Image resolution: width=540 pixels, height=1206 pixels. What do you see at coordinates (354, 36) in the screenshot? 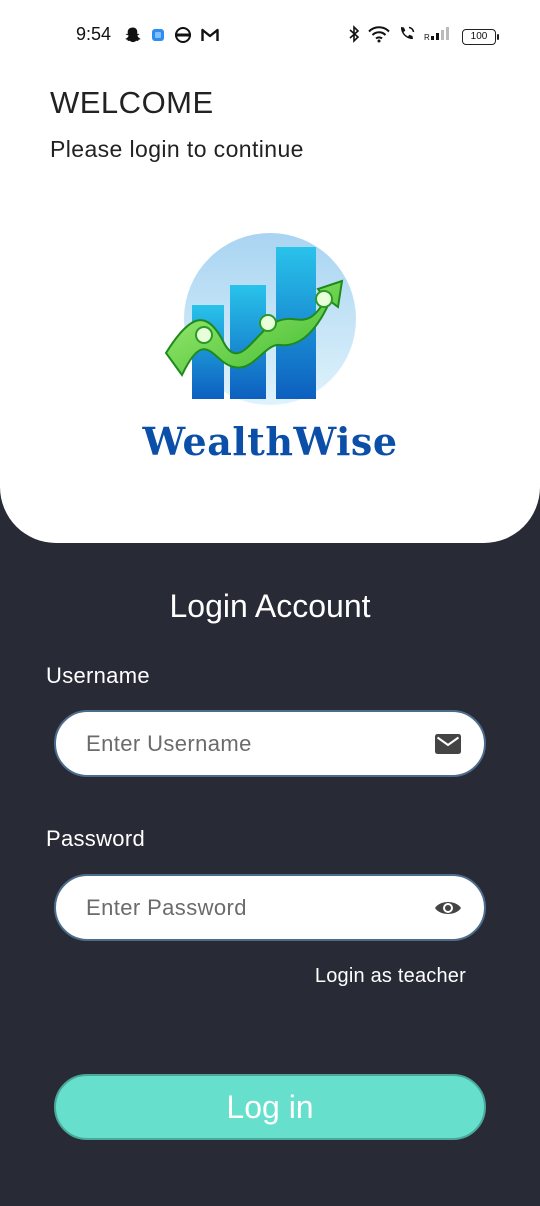
I see `bluetooth-icon` at bounding box center [354, 36].